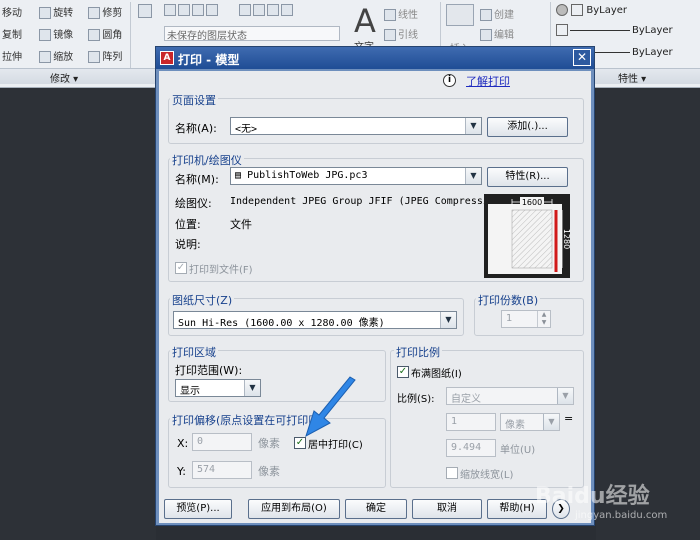  I want to click on offset-y-field: 574, so click(222, 470).